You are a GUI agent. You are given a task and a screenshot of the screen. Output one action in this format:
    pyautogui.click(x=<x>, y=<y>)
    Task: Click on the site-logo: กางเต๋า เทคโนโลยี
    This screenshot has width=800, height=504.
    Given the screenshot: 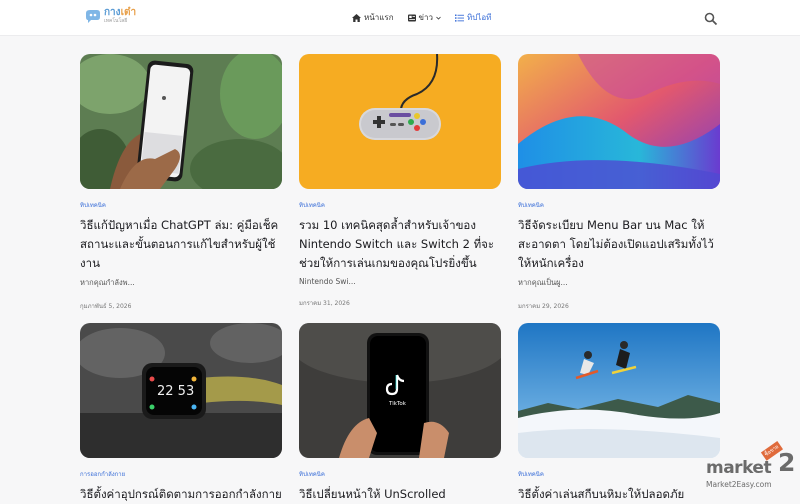 What is the action you would take?
    pyautogui.click(x=110, y=16)
    